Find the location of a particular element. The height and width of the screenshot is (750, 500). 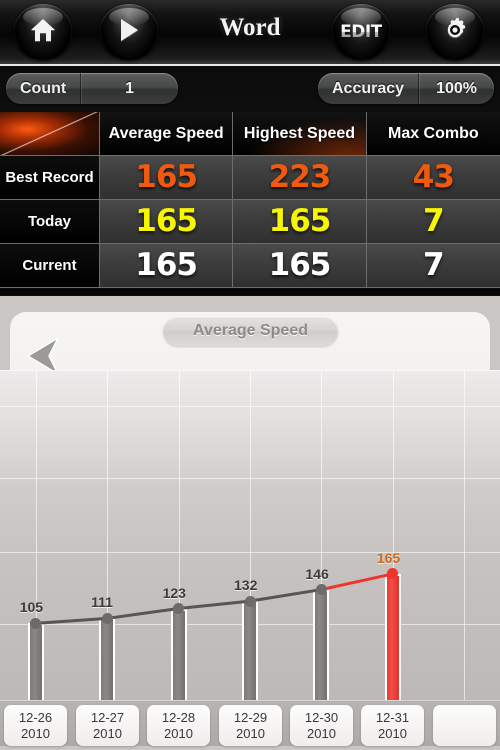

chart-title-pill: Average Speed is located at coordinates (250, 331).